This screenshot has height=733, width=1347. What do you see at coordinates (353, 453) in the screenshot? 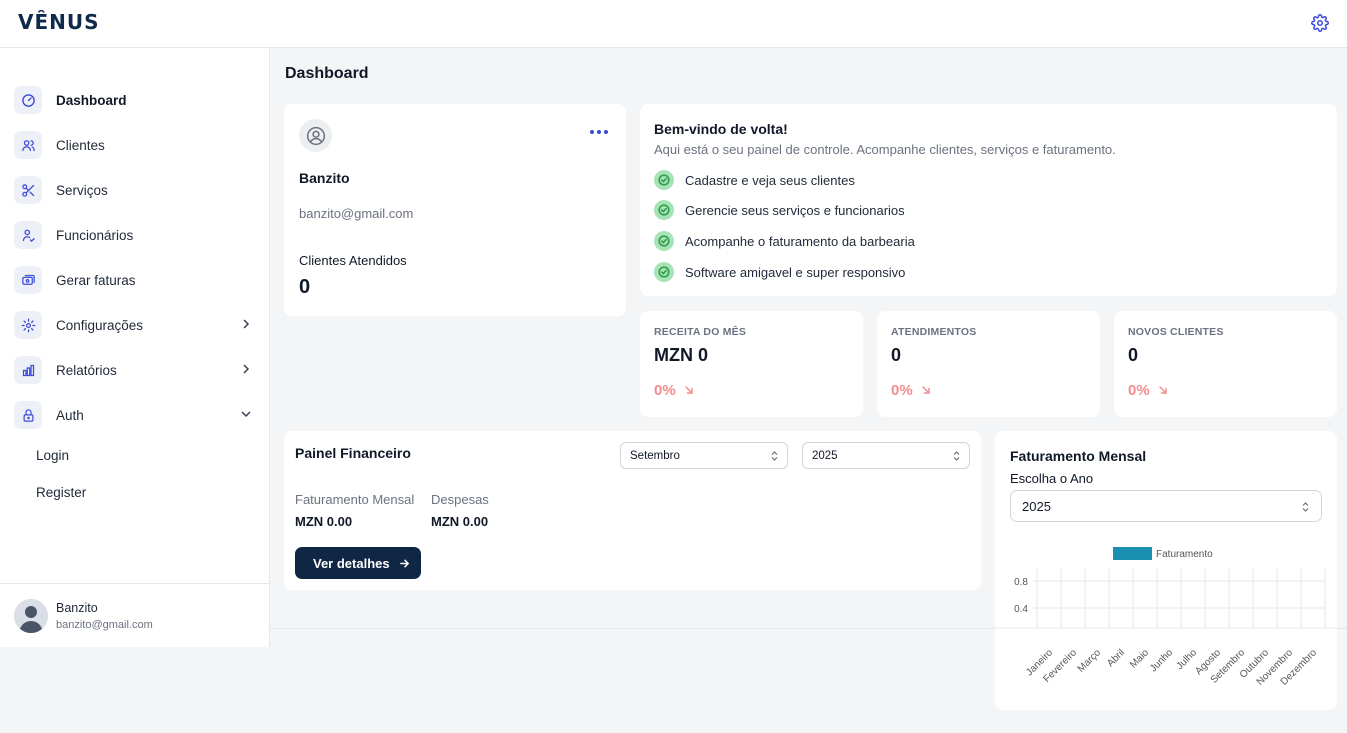
I see `financial-panel-title: Painel Financeiro` at bounding box center [353, 453].